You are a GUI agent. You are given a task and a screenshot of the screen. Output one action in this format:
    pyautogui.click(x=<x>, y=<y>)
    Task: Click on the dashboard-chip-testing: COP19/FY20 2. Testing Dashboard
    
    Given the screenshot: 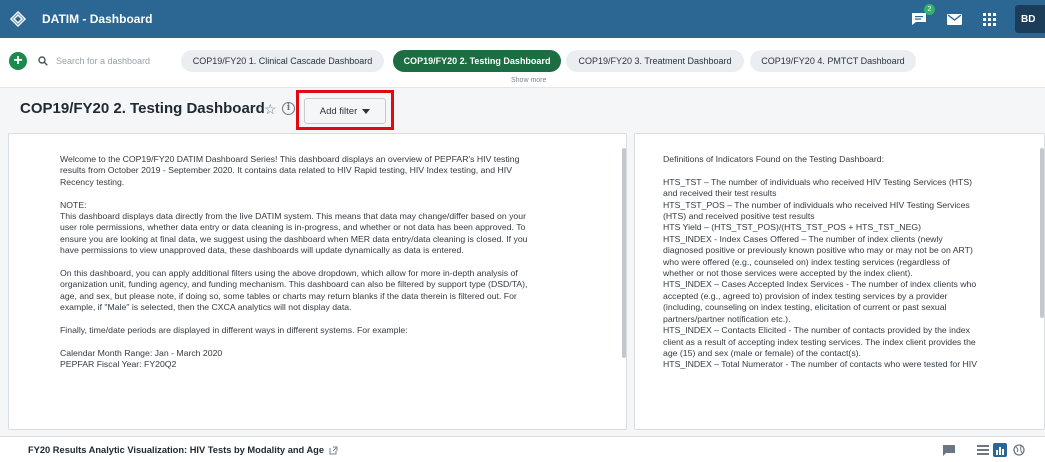 What is the action you would take?
    pyautogui.click(x=477, y=61)
    